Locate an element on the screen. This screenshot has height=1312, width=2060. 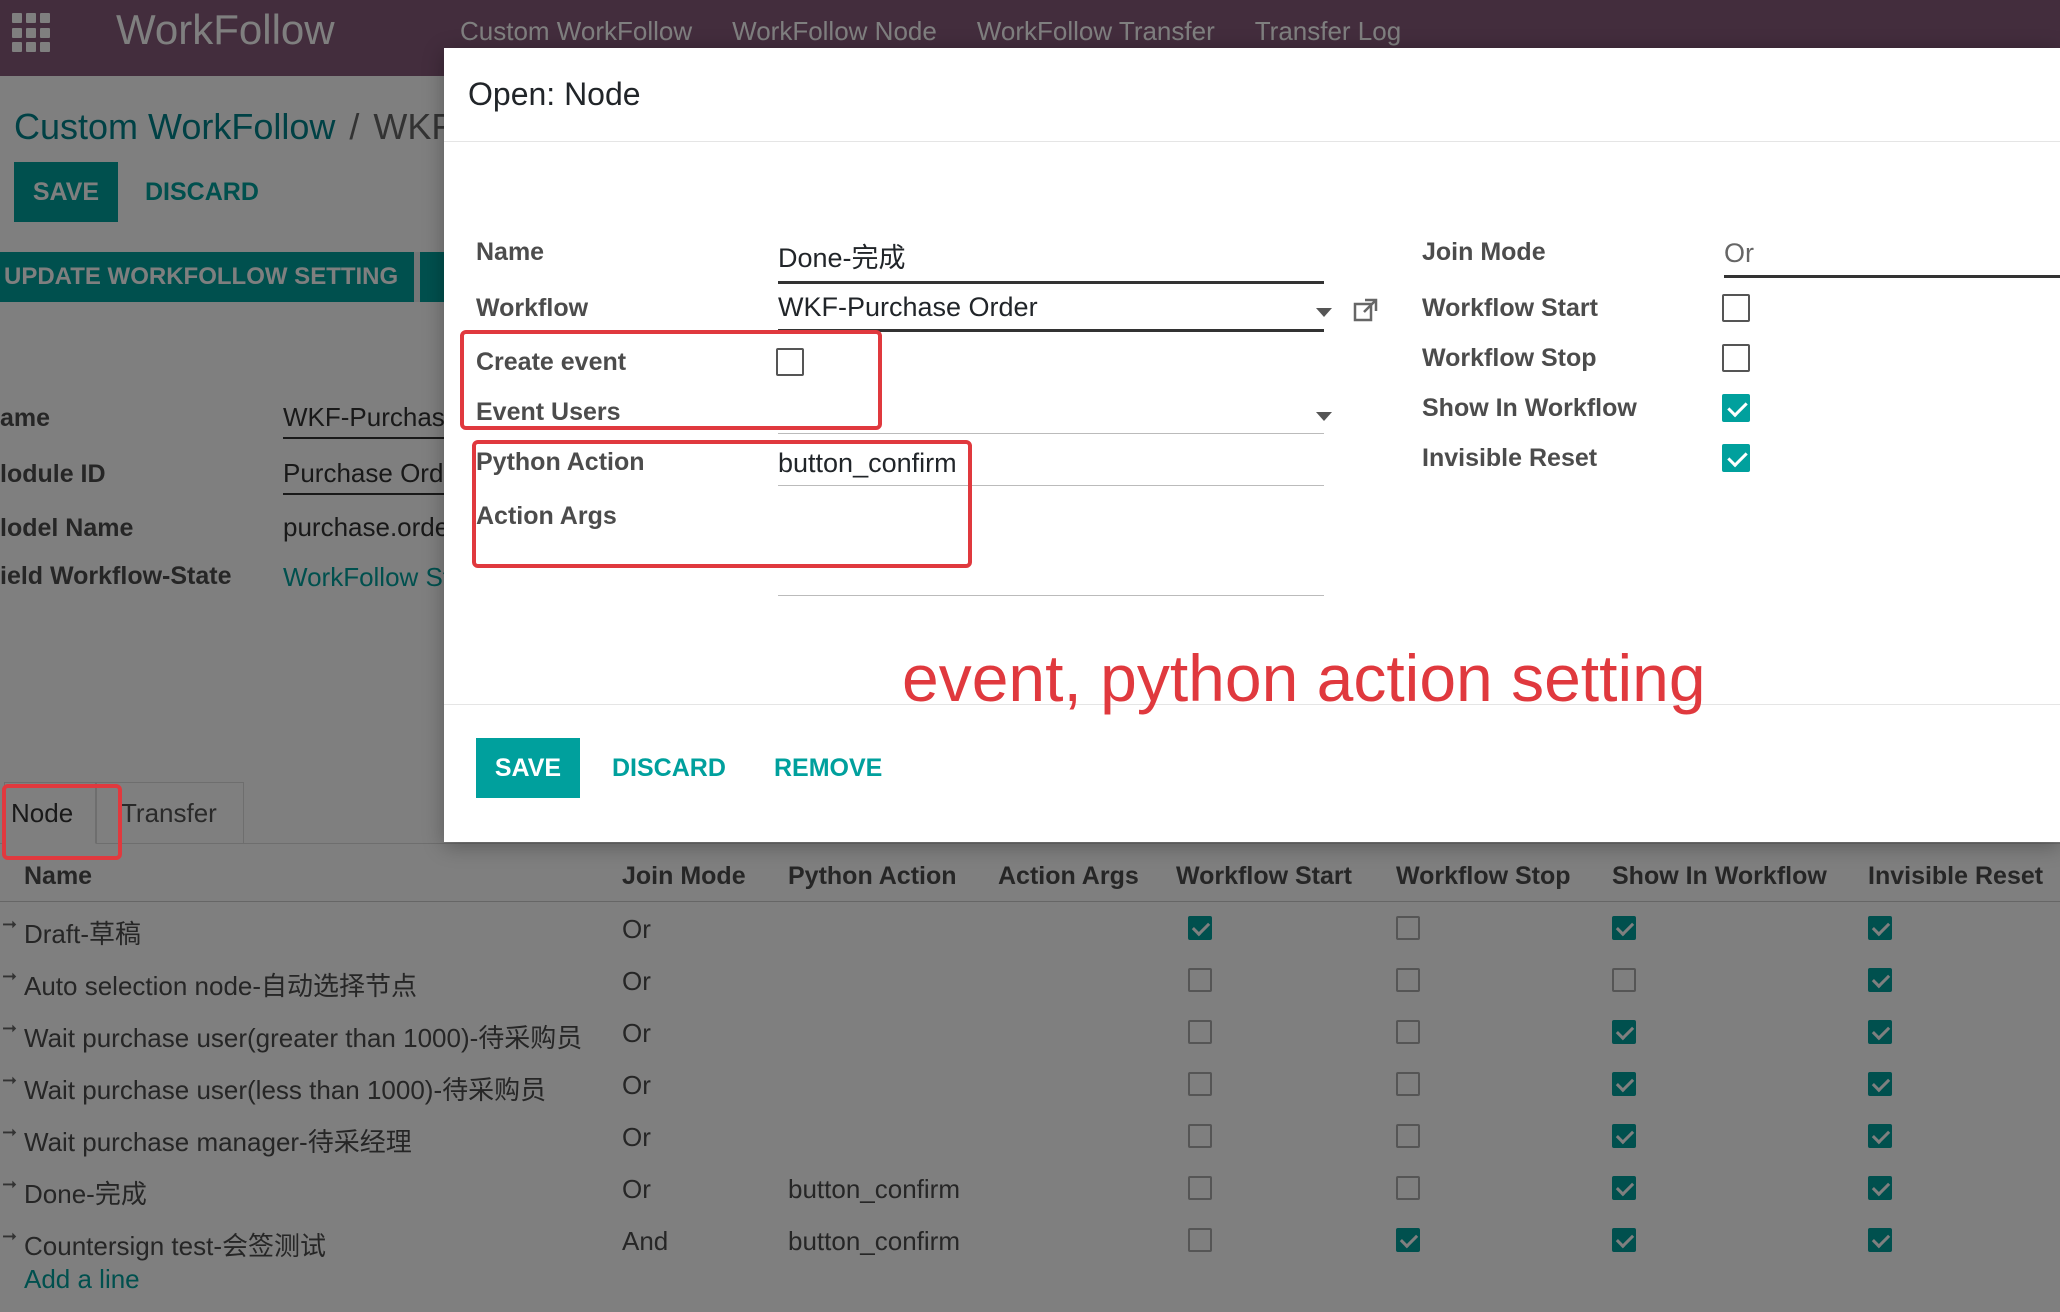
label-show-in-workflow: Show In Workflow is located at coordinates (1529, 408).